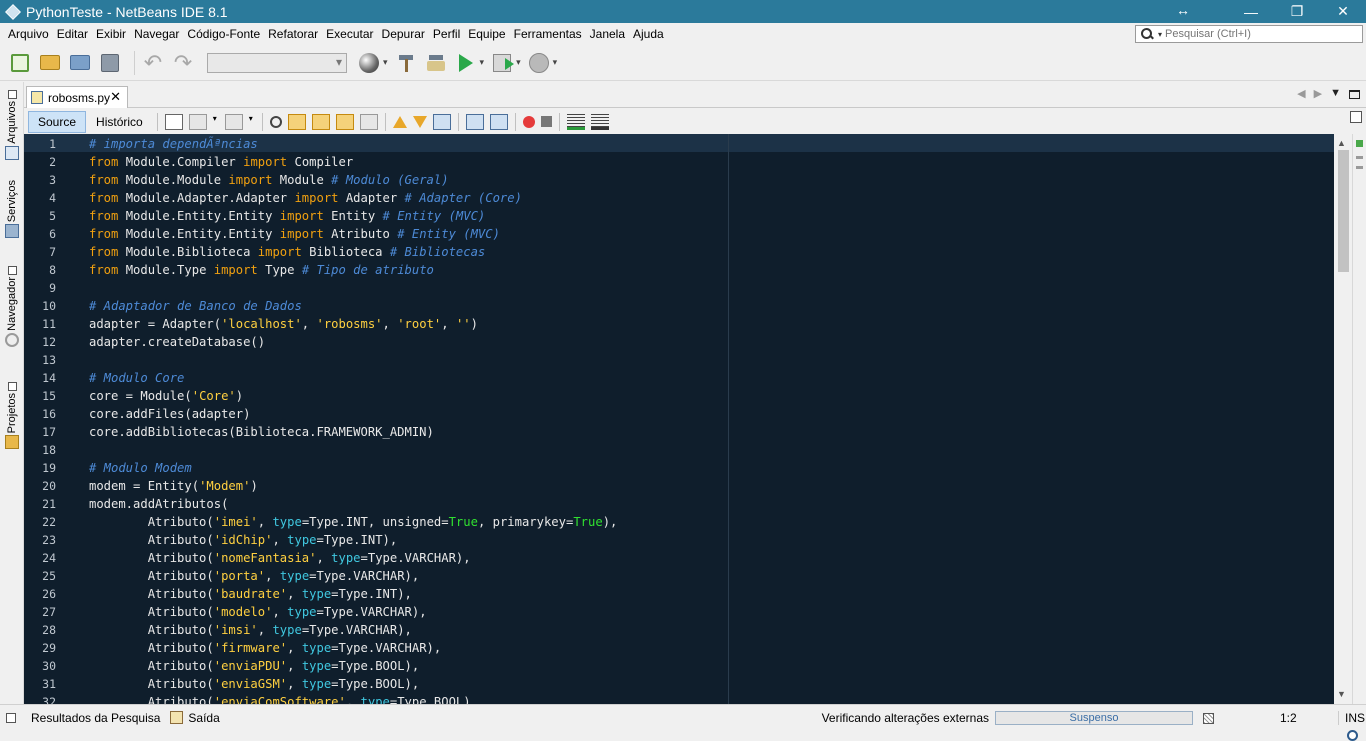  What do you see at coordinates (419, 121) in the screenshot?
I see `next-bookmark-icon` at bounding box center [419, 121].